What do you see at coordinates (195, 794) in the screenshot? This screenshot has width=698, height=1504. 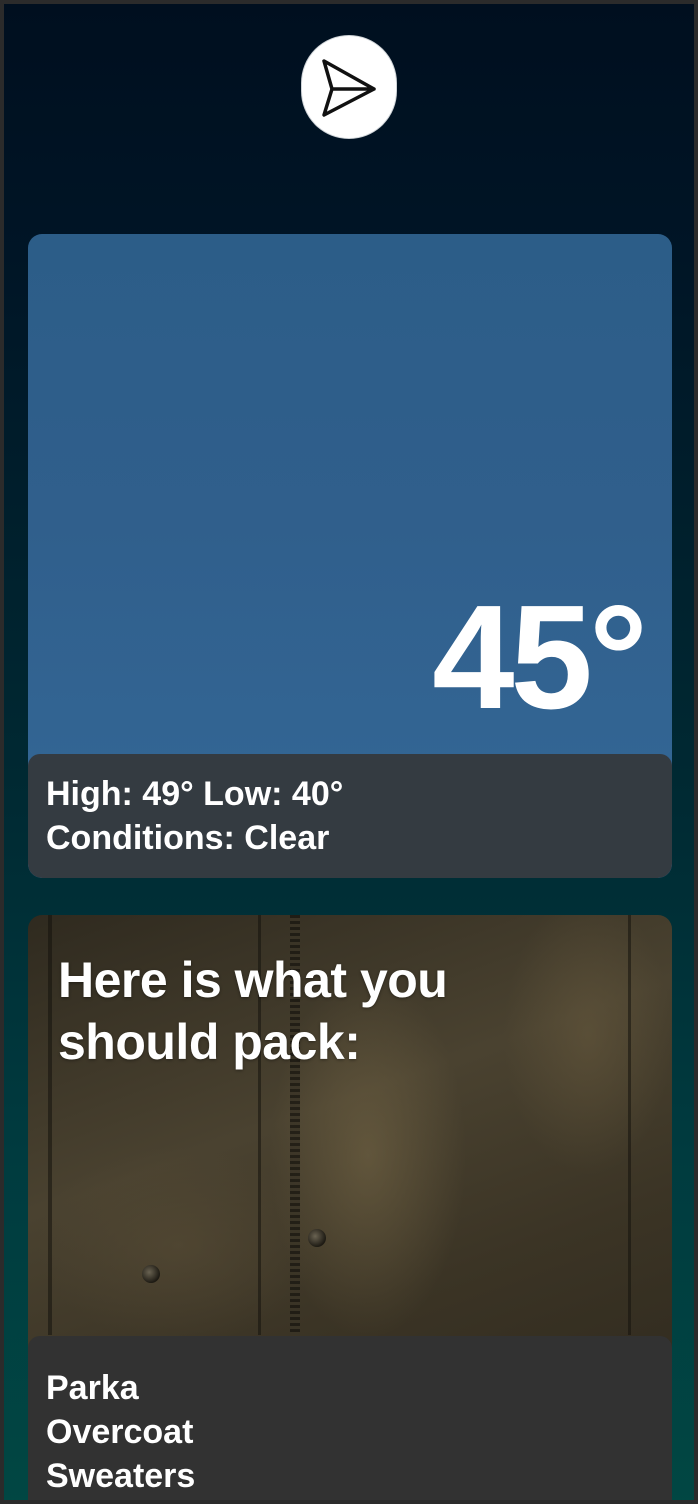 I see `high-low-temperature: High: 49° Low: 40°` at bounding box center [195, 794].